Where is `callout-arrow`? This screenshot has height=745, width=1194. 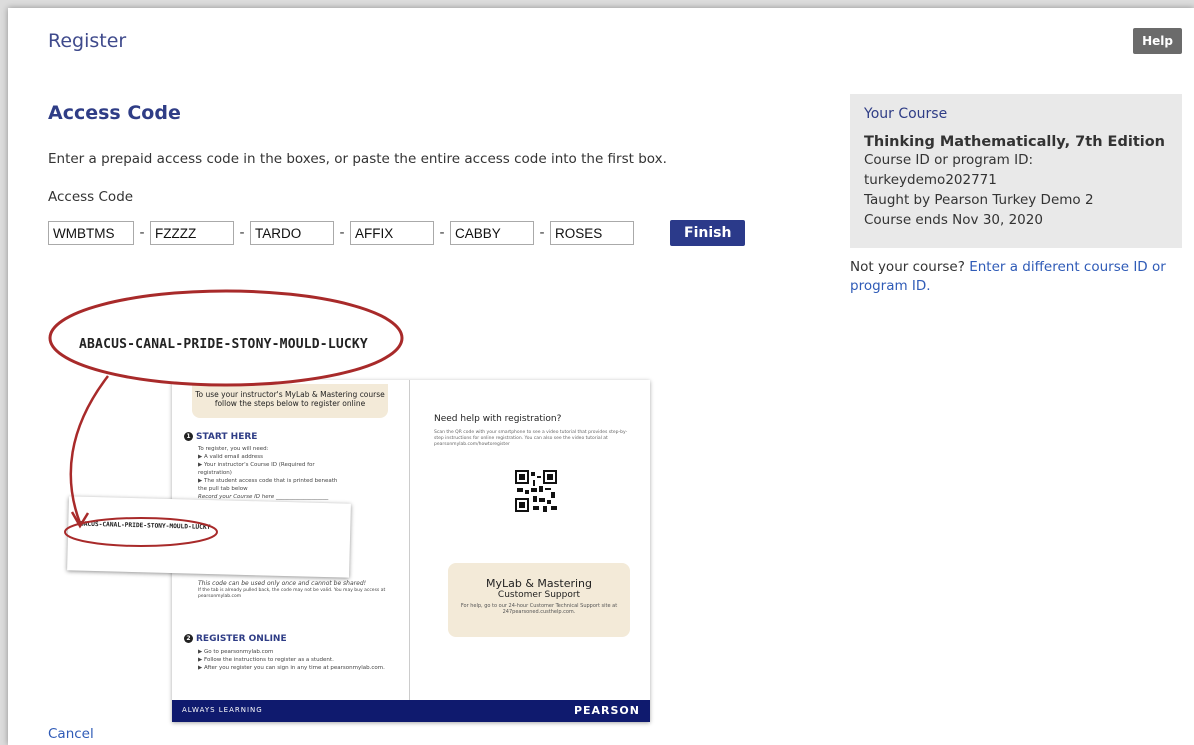
callout-arrow is located at coordinates (89, 449).